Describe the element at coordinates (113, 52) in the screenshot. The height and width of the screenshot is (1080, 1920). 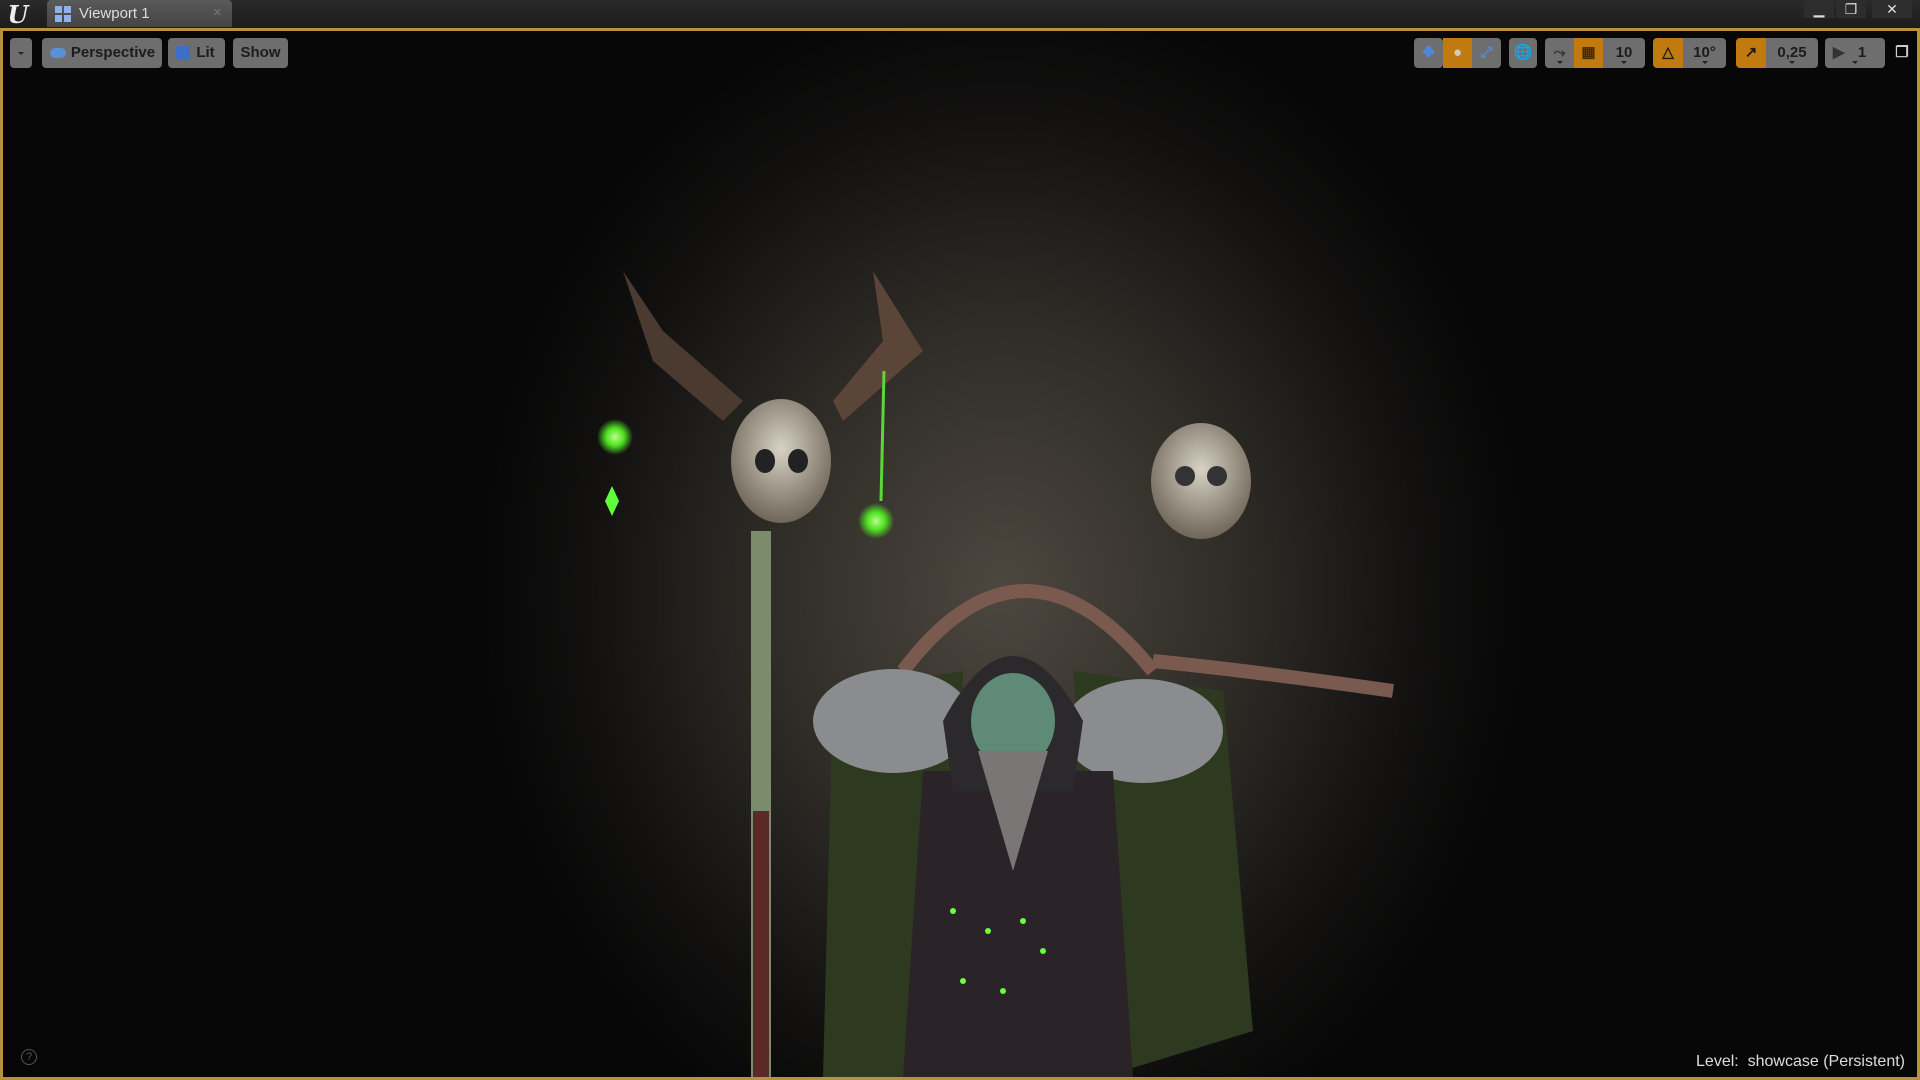
I see `perspective-label: Perspective` at that location.